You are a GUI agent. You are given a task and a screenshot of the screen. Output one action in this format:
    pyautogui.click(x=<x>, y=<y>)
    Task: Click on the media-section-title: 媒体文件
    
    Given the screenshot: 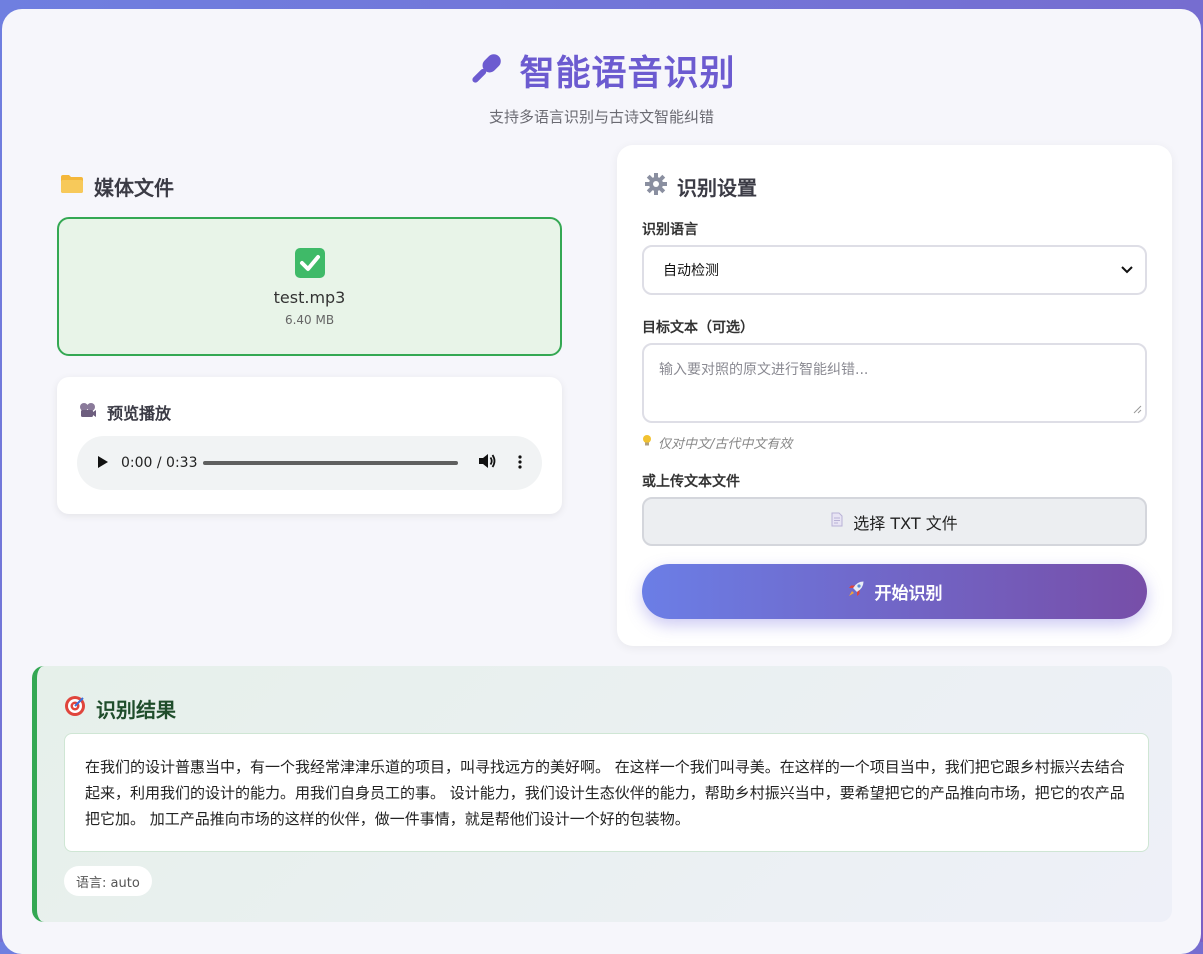 What is the action you would take?
    pyautogui.click(x=117, y=186)
    